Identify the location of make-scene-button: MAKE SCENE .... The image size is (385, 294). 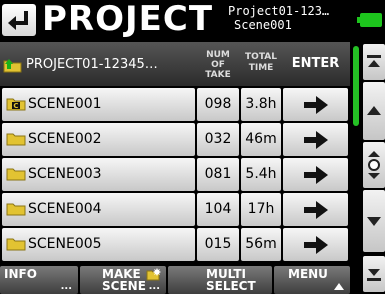
(123, 280).